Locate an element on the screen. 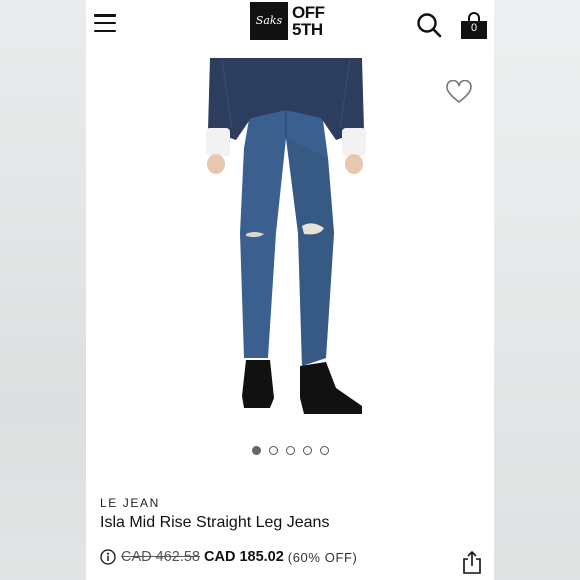 The image size is (580, 580). image-pagination-dots is located at coordinates (290, 450).